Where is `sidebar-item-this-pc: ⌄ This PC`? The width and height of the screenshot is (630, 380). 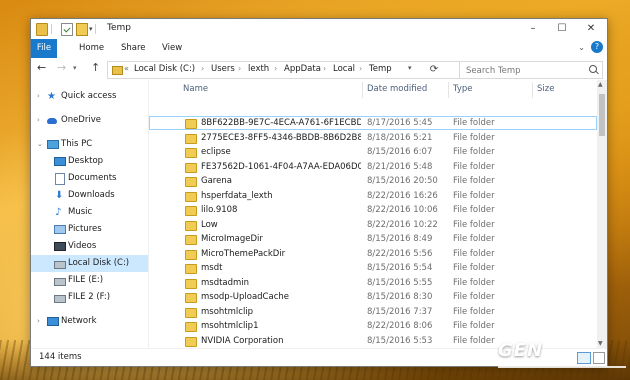
sidebar-item-this-pc: ⌄ This PC is located at coordinates (89, 144).